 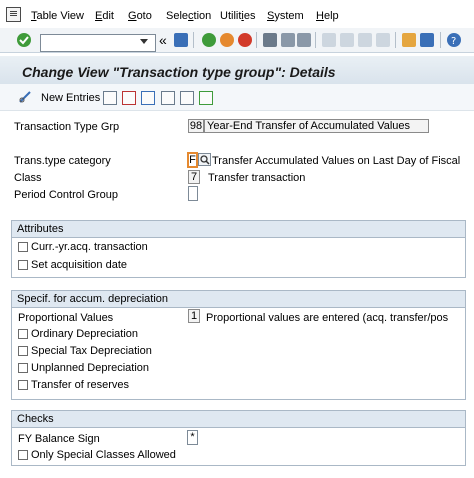 I want to click on system-menu-icon, so click(x=13, y=14).